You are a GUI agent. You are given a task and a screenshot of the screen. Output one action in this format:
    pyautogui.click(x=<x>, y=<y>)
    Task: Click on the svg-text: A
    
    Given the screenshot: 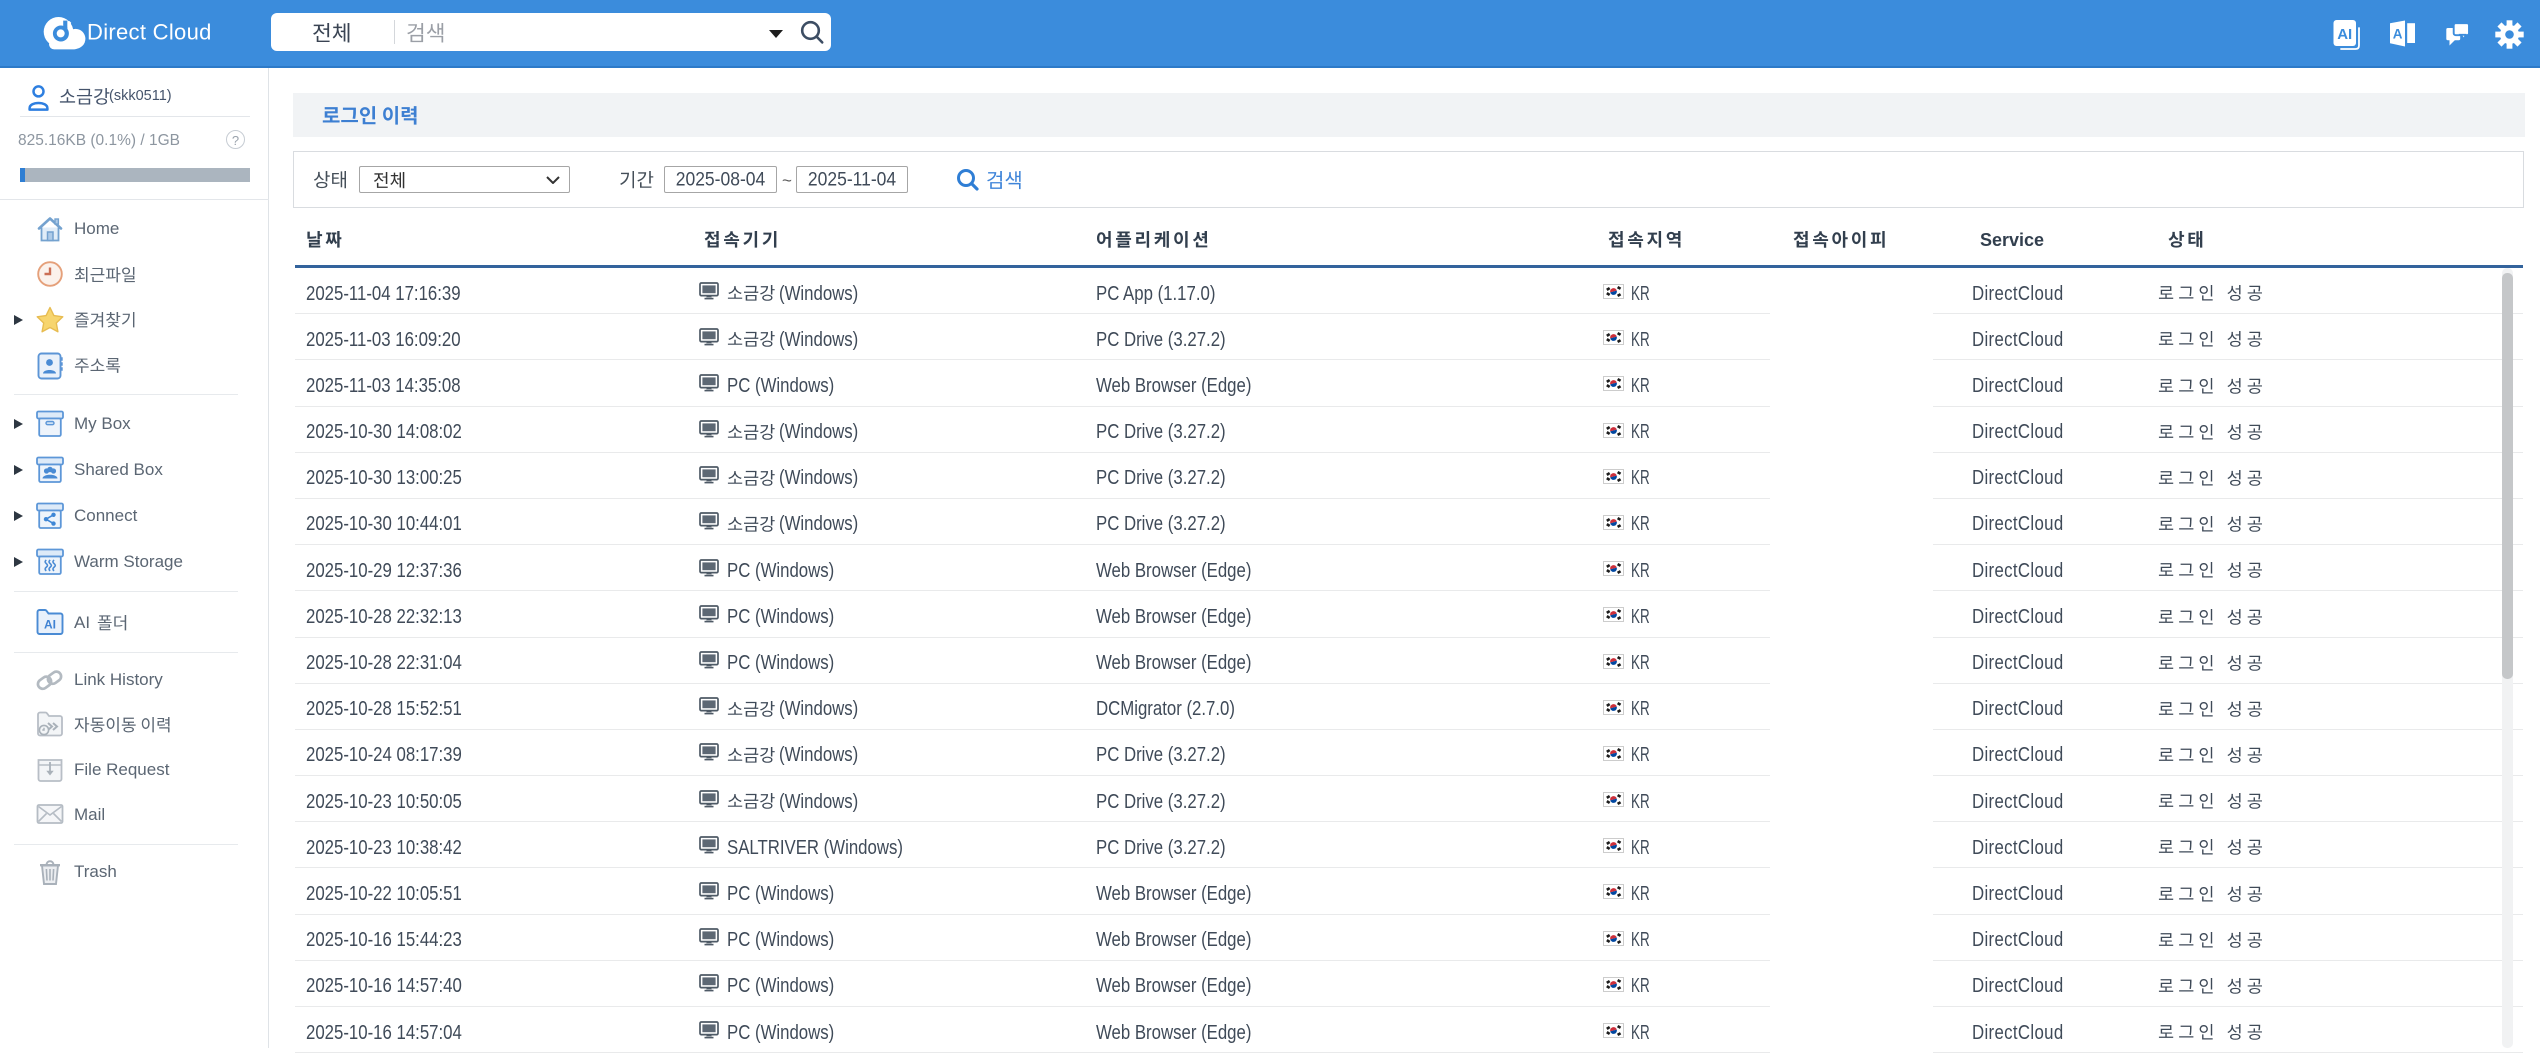 What is the action you would take?
    pyautogui.click(x=2398, y=33)
    